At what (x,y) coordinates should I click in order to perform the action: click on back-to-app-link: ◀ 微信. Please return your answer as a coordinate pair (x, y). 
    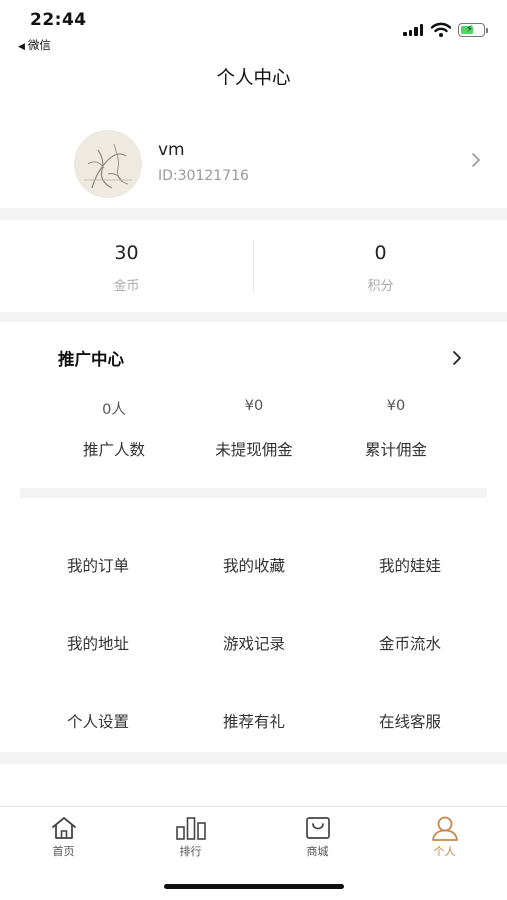
    Looking at the image, I should click on (34, 45).